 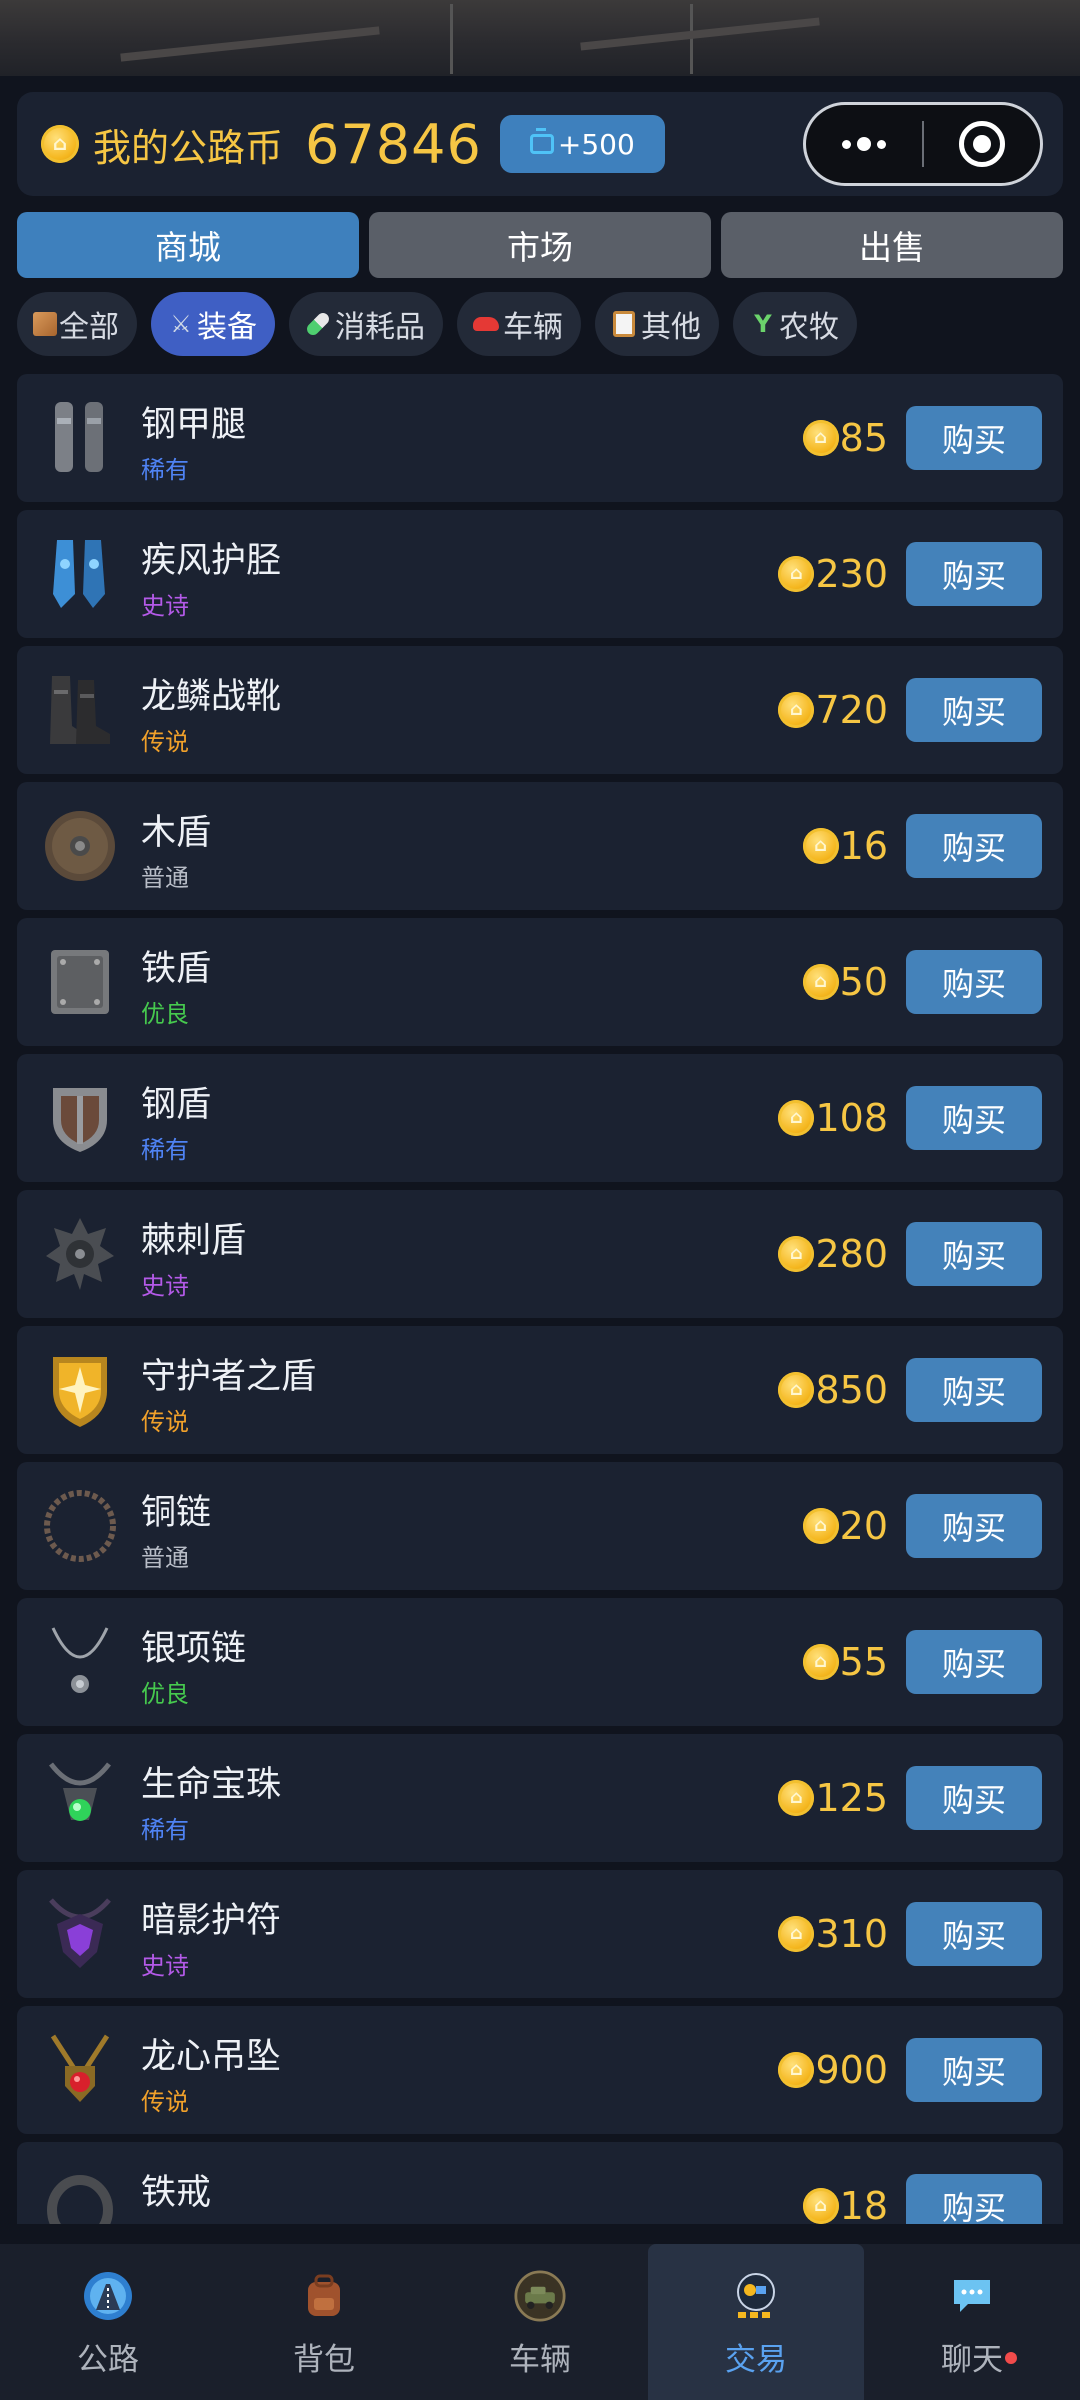 I want to click on sprout-icon: Y, so click(x=763, y=324).